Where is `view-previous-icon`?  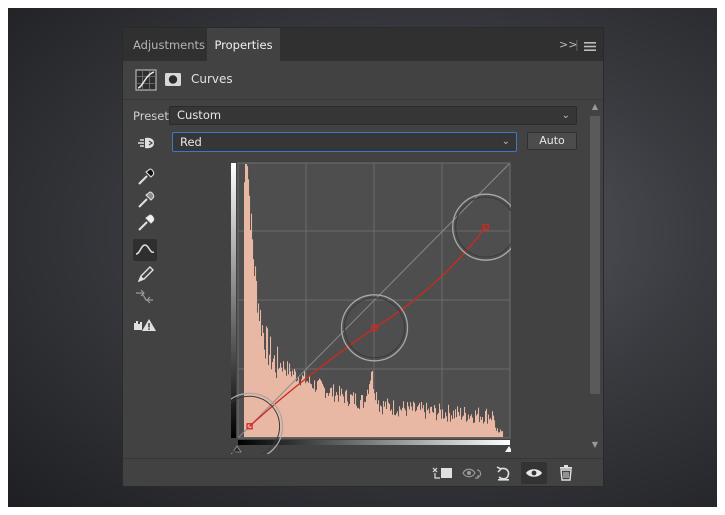
view-previous-icon is located at coordinates (473, 473).